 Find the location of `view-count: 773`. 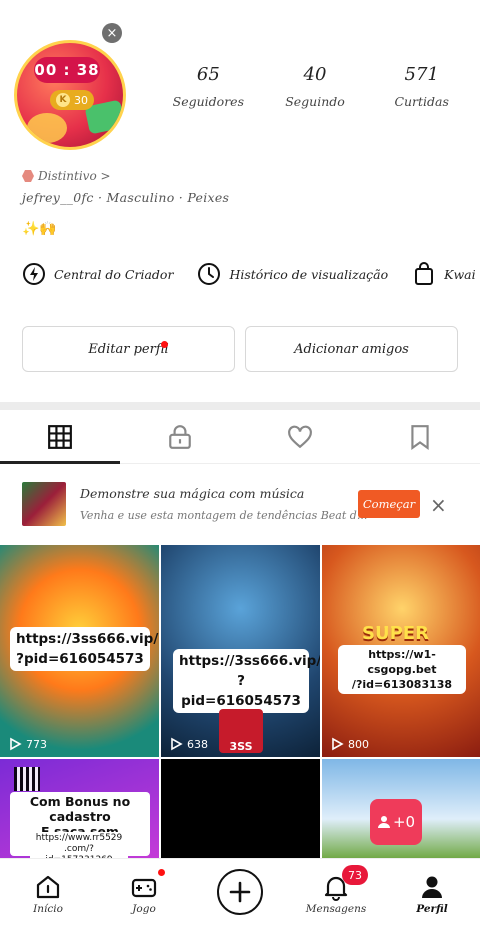

view-count: 773 is located at coordinates (27, 744).